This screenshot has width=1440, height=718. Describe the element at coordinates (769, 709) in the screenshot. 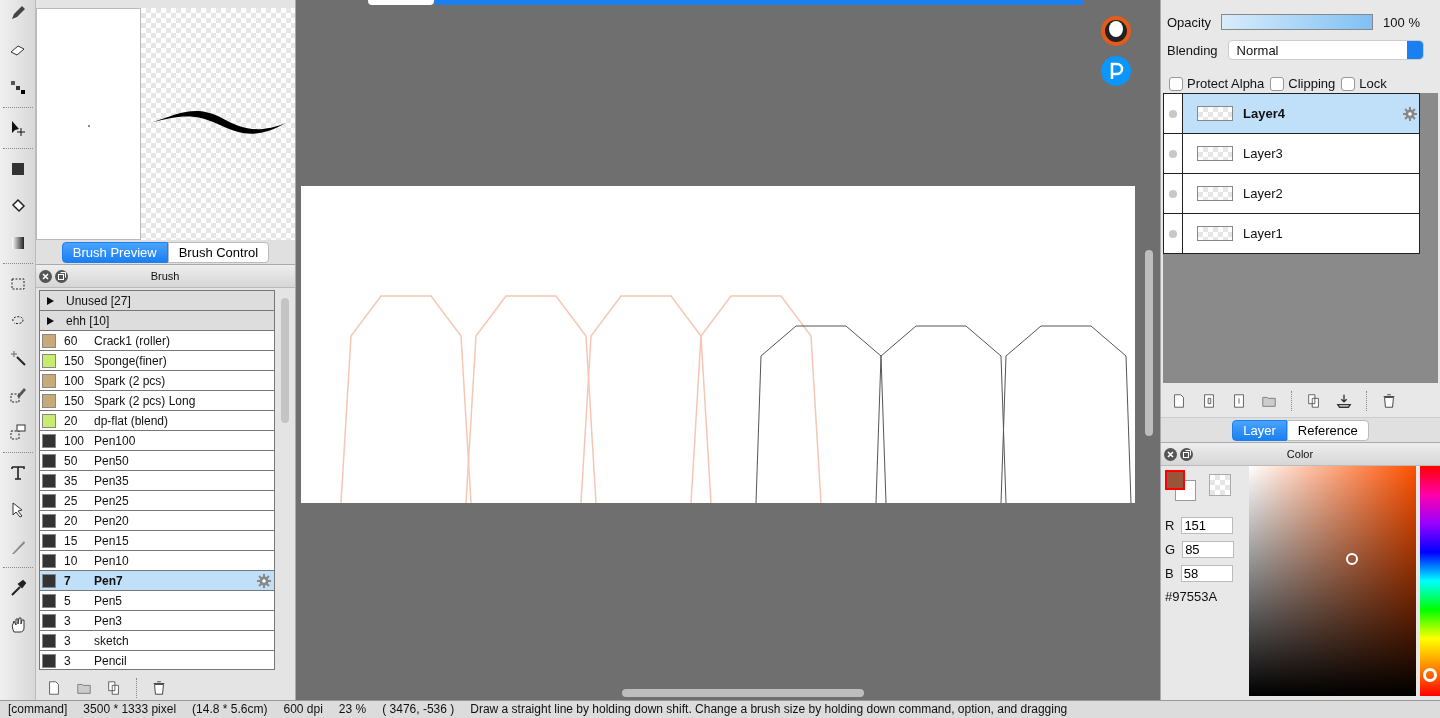

I see `status-hint: Draw a straight line by holding down shift. Change a brush size by holding down command, option, and dragging` at that location.